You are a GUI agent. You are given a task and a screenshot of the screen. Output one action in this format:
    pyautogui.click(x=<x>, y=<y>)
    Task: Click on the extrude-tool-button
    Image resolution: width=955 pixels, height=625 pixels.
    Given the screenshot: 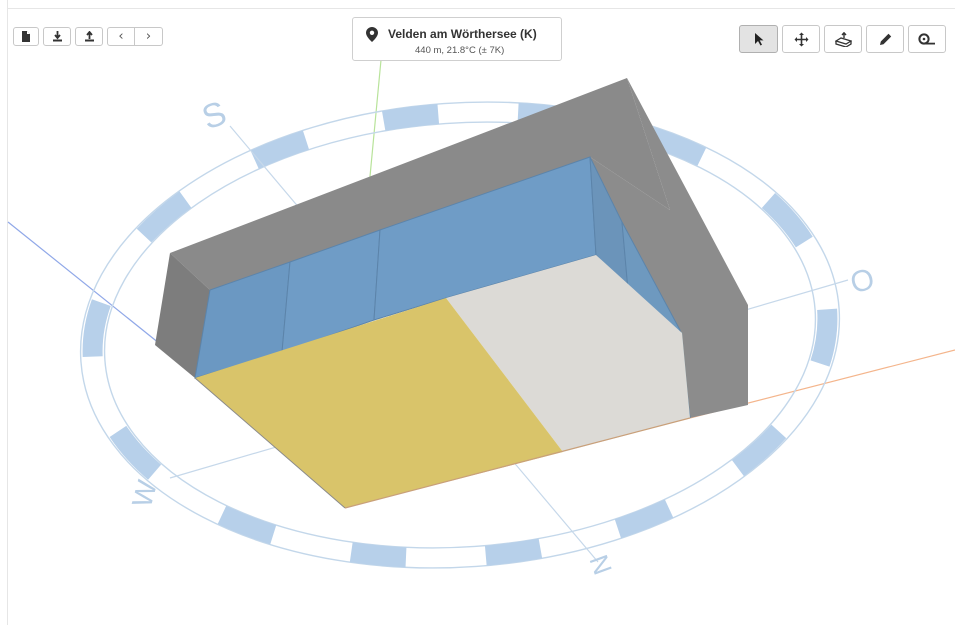 What is the action you would take?
    pyautogui.click(x=843, y=39)
    